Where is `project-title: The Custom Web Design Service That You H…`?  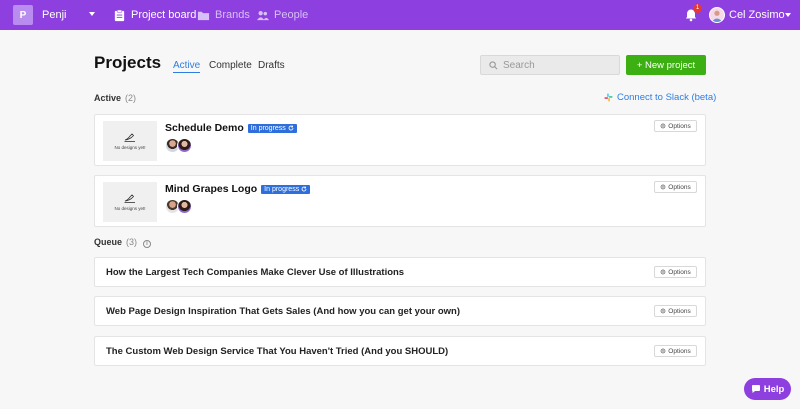
project-title: The Custom Web Design Service That You H… is located at coordinates (277, 351).